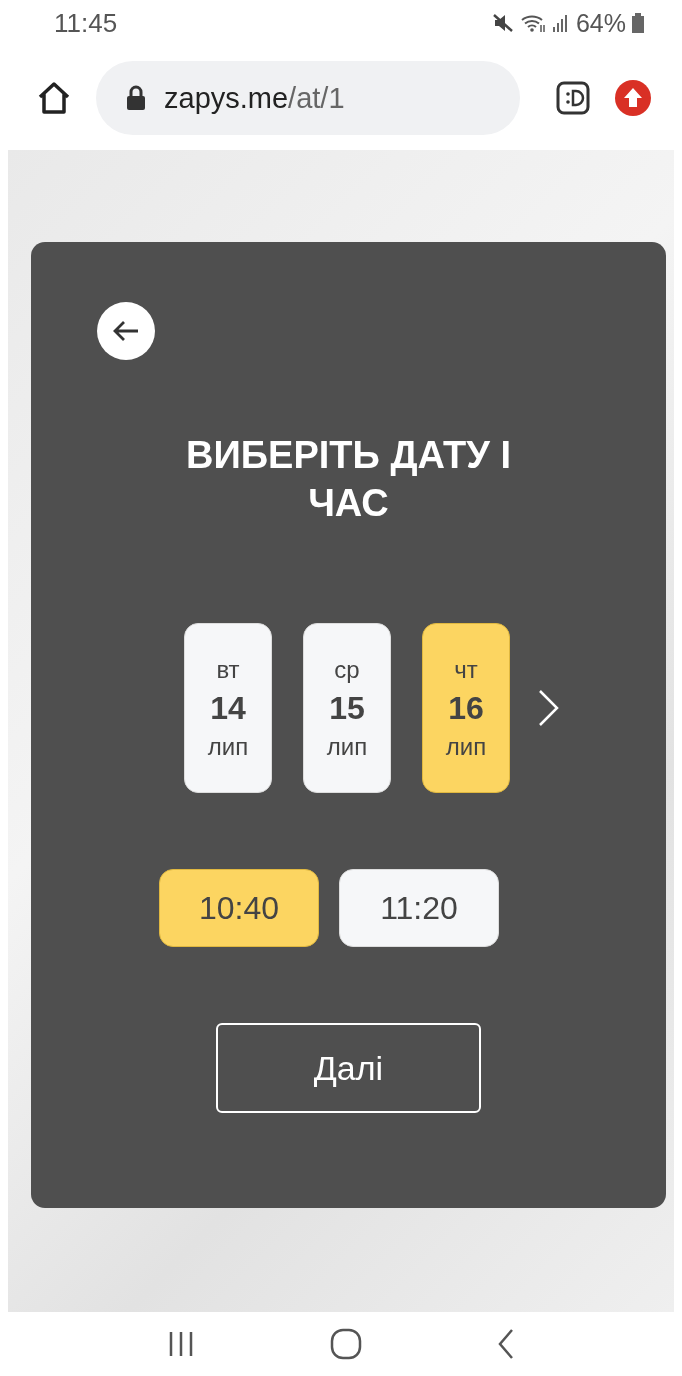 Image resolution: width=682 pixels, height=1376 pixels. What do you see at coordinates (633, 98) in the screenshot?
I see `upload-icon` at bounding box center [633, 98].